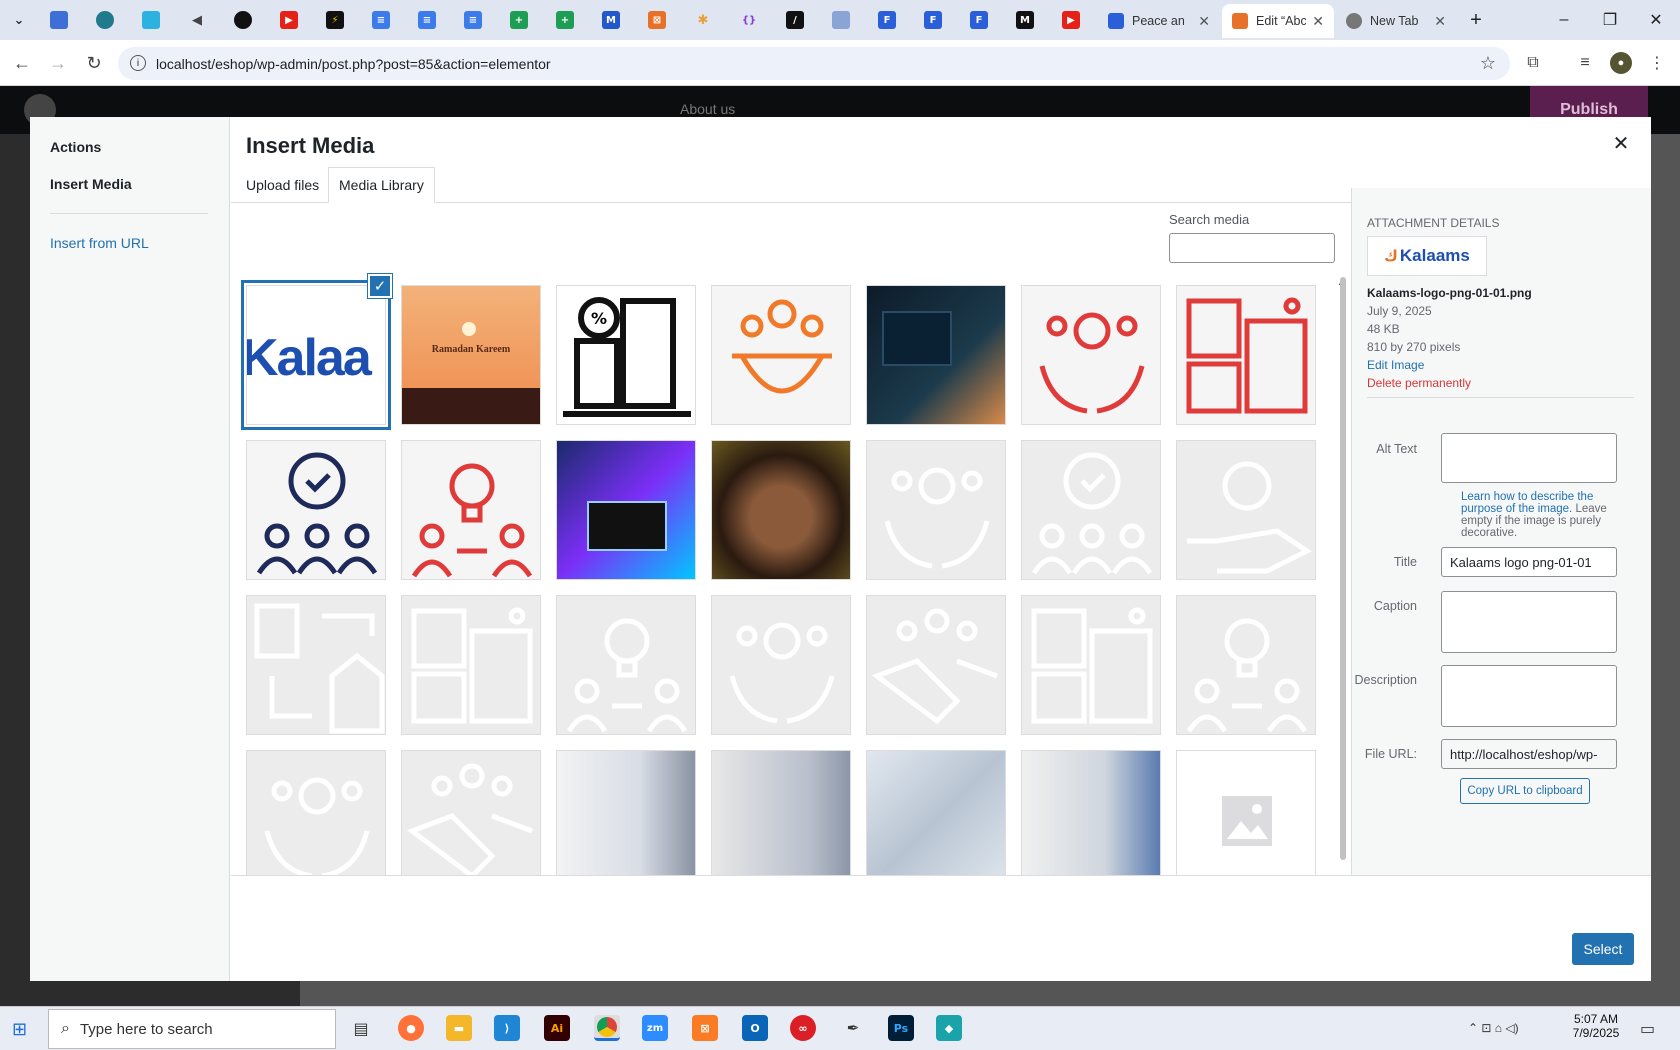 The image size is (1680, 1050). Describe the element at coordinates (471, 510) in the screenshot. I see `media-thumbnail-idea-transfer-icon` at that location.